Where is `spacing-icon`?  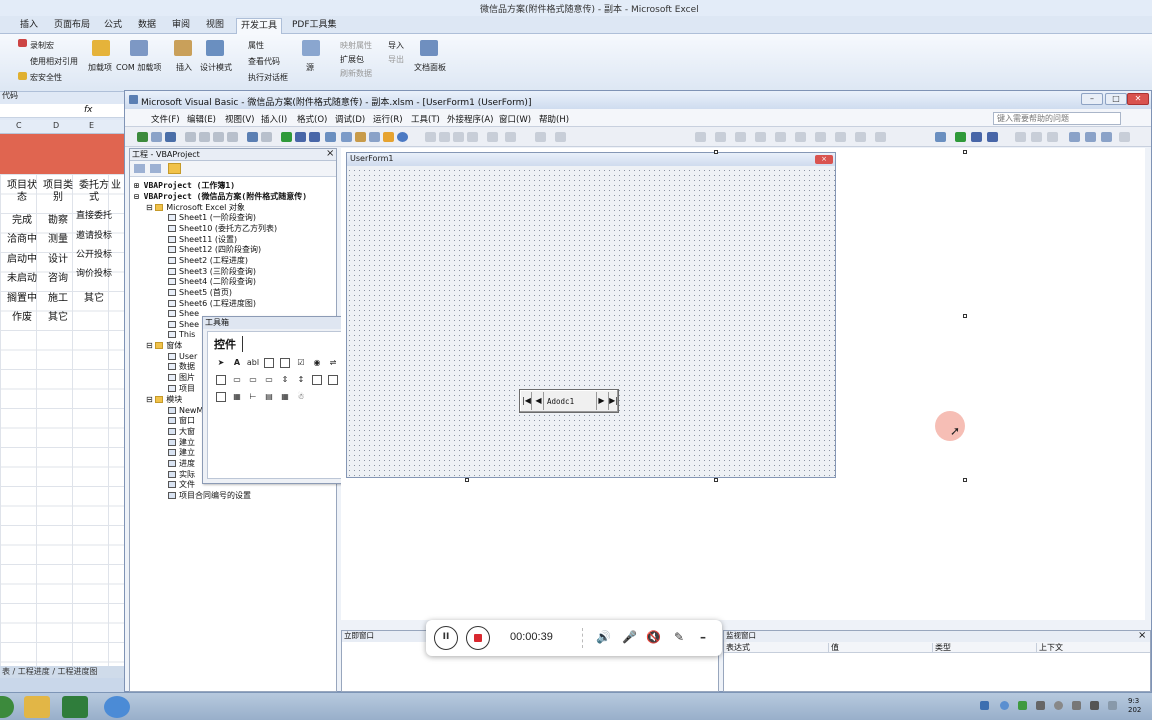
spacing-icon is located at coordinates (560, 137).